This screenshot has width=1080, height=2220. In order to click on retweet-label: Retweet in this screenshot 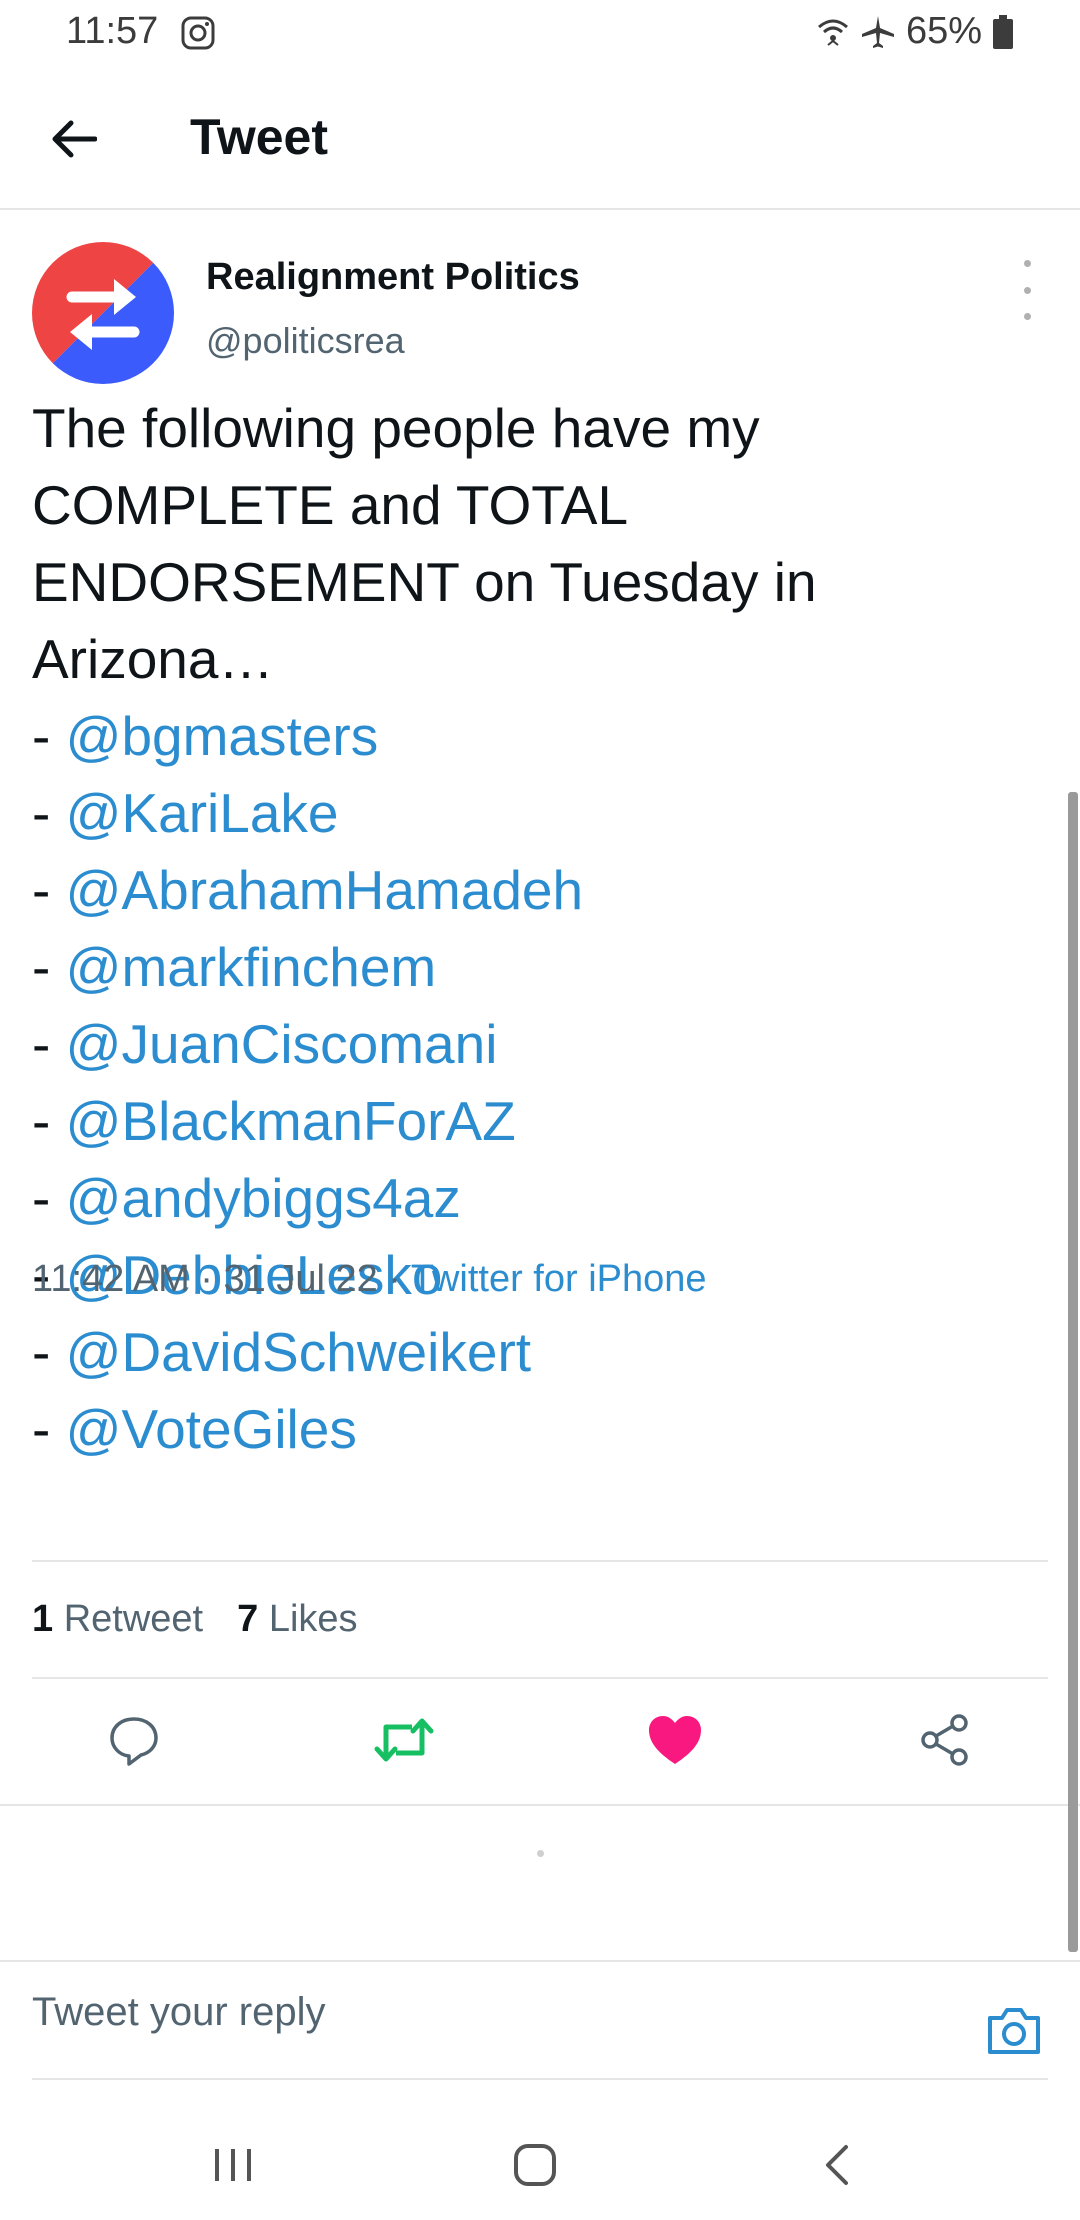, I will do `click(133, 1619)`.